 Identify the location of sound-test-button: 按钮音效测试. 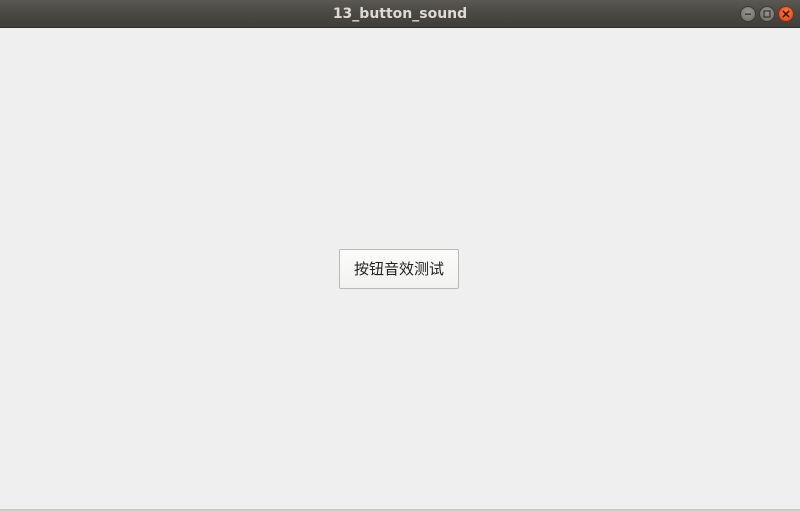
(399, 269).